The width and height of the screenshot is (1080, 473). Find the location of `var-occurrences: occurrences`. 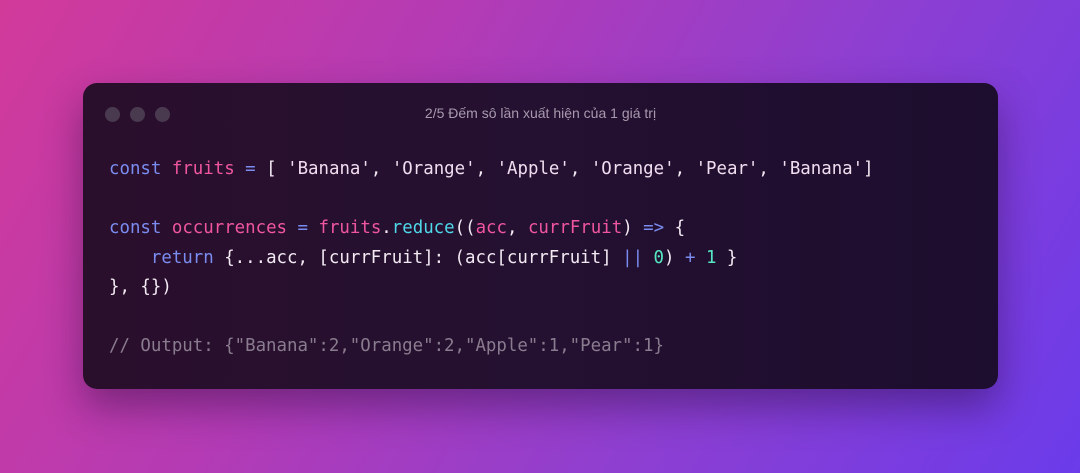

var-occurrences: occurrences is located at coordinates (229, 228).